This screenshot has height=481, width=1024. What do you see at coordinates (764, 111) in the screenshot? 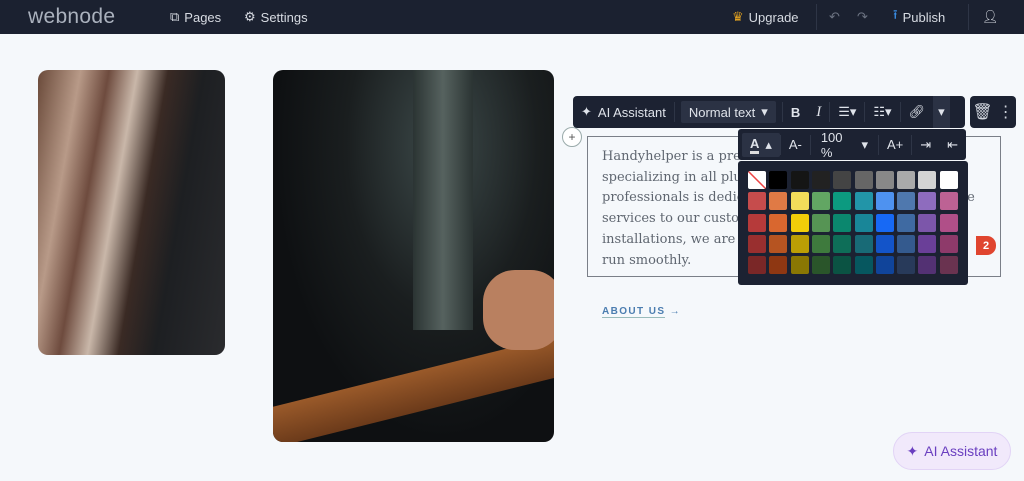
I see `chevron-down-icon: ▾` at bounding box center [764, 111].